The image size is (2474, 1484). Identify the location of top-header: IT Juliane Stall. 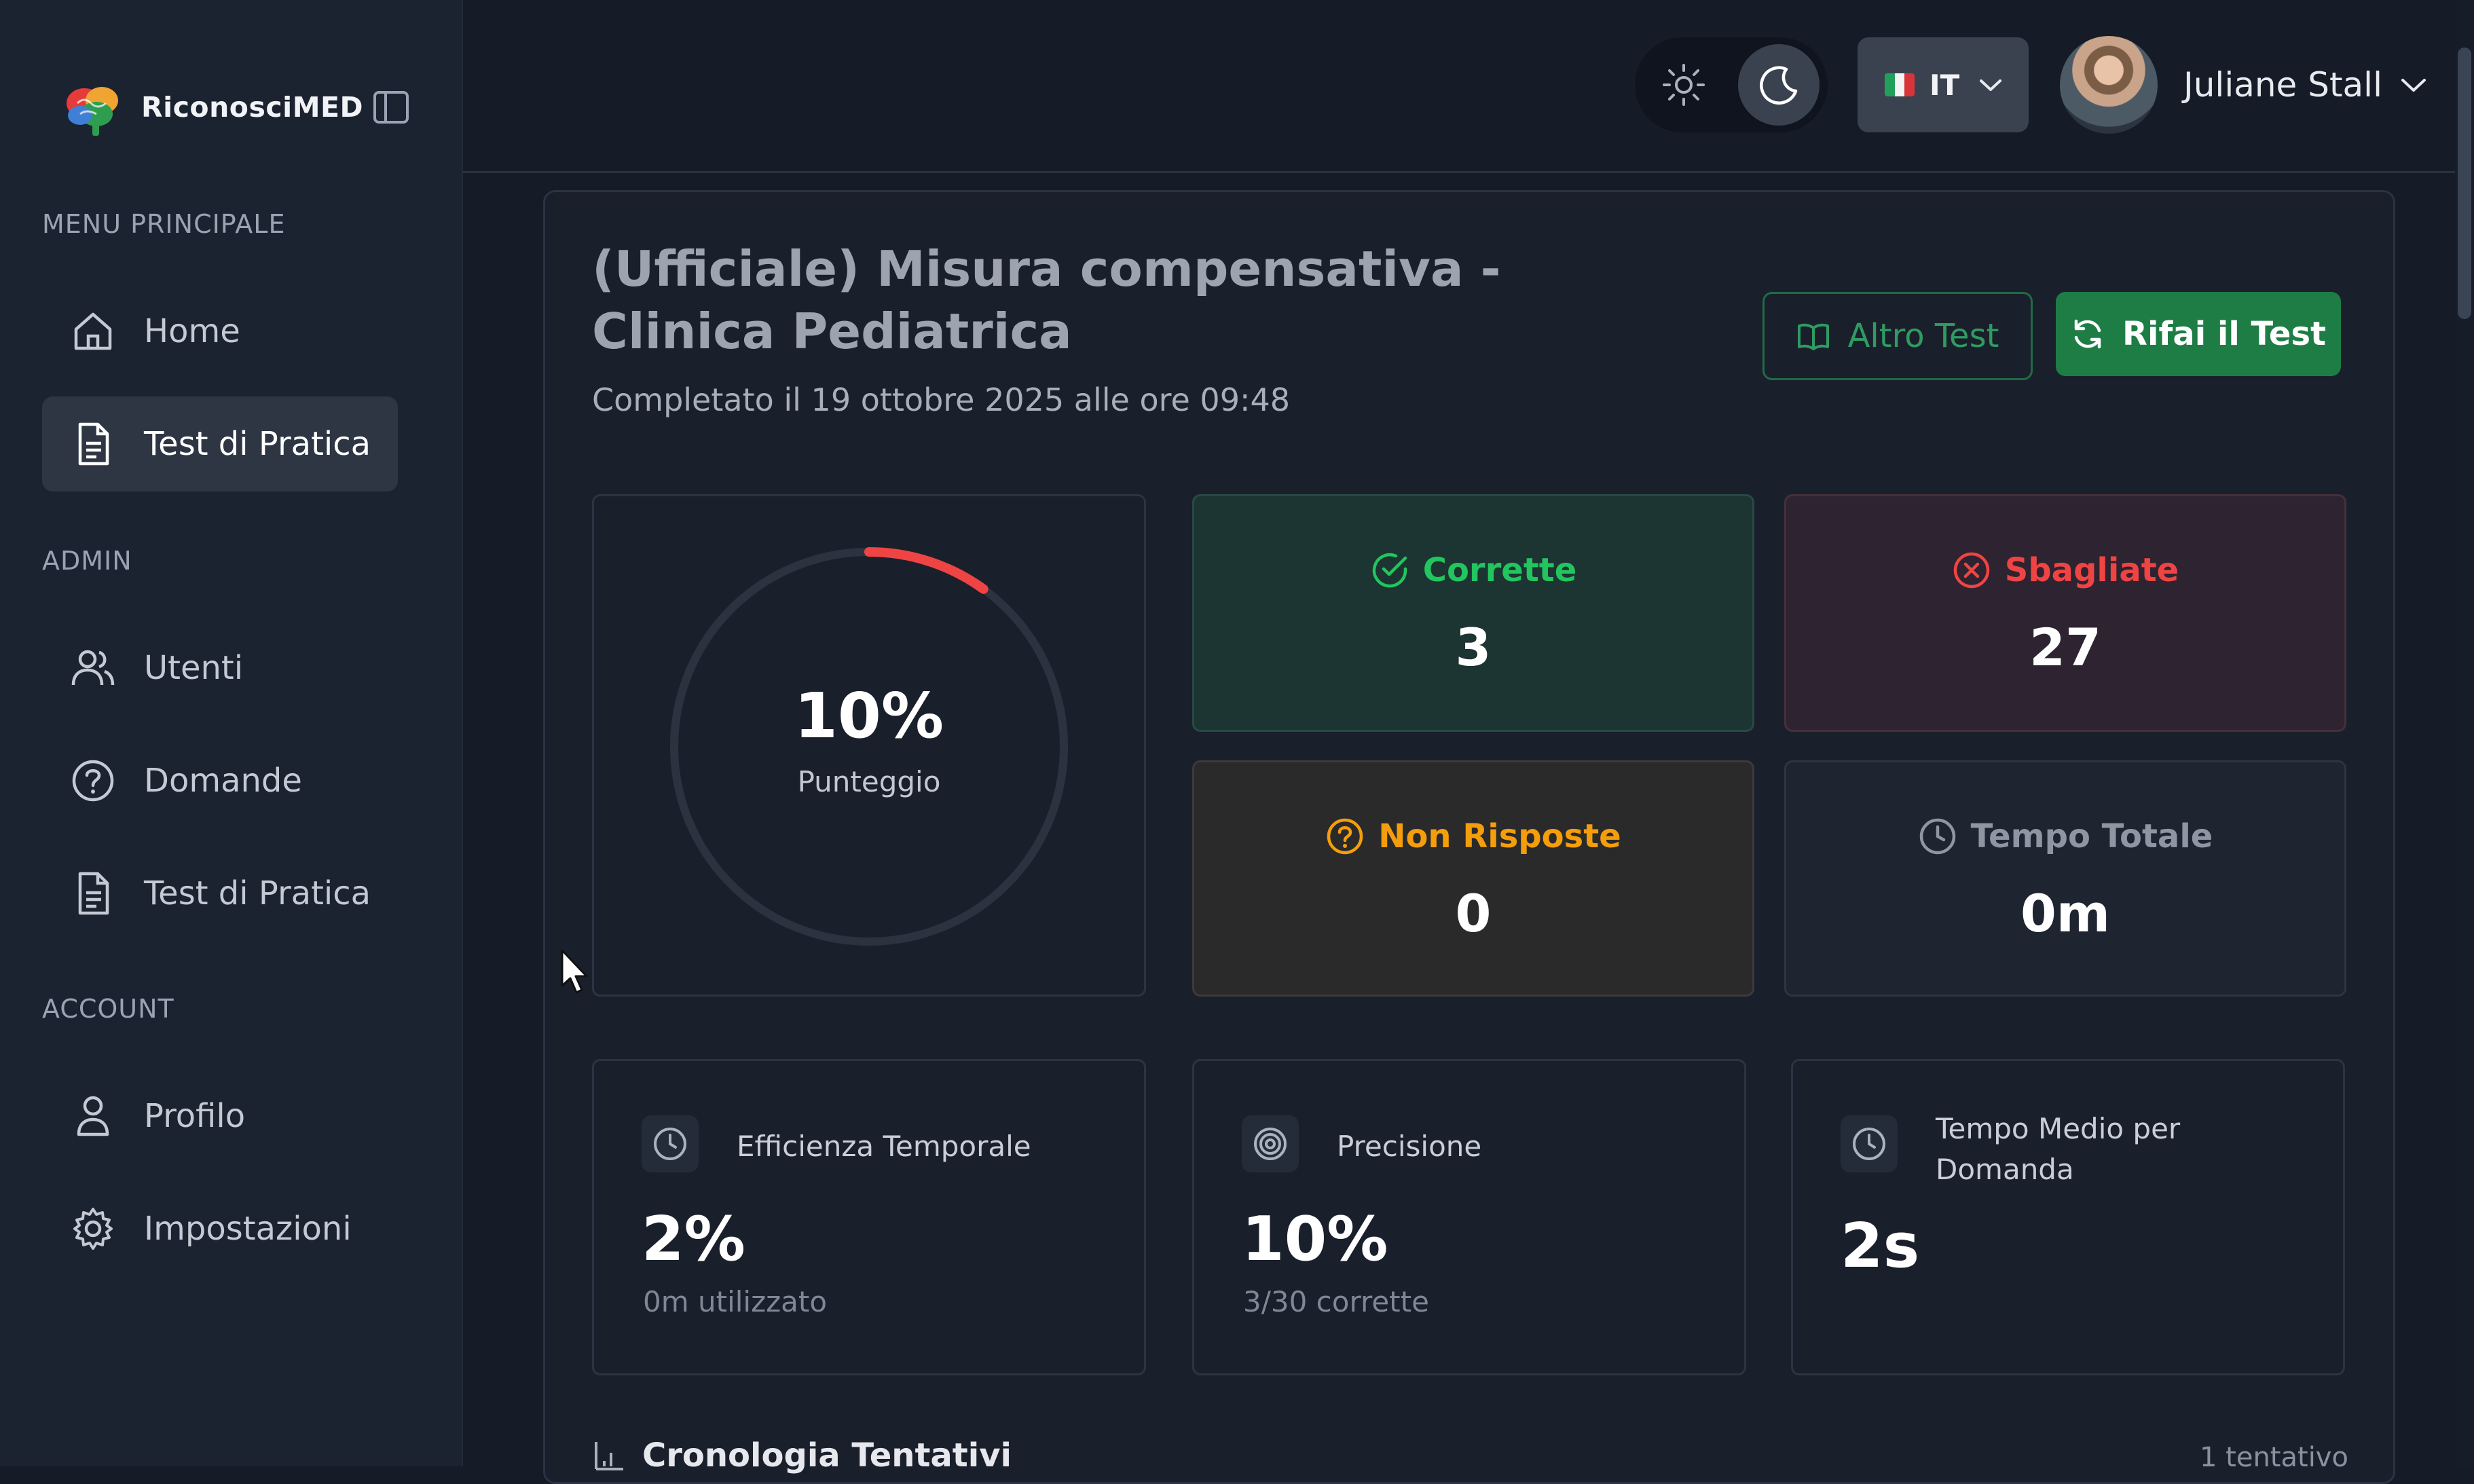
(1459, 86).